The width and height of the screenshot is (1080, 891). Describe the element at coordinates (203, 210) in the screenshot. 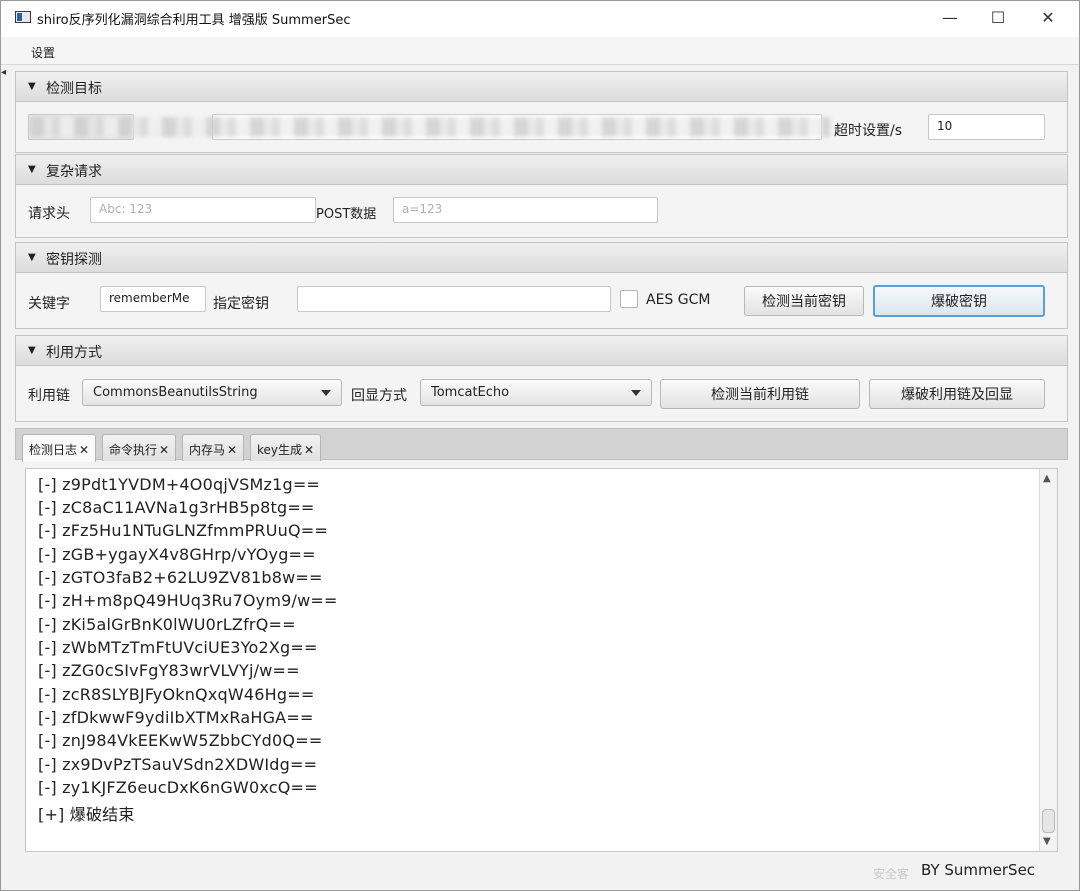

I see `header-input: Abc: 123` at that location.